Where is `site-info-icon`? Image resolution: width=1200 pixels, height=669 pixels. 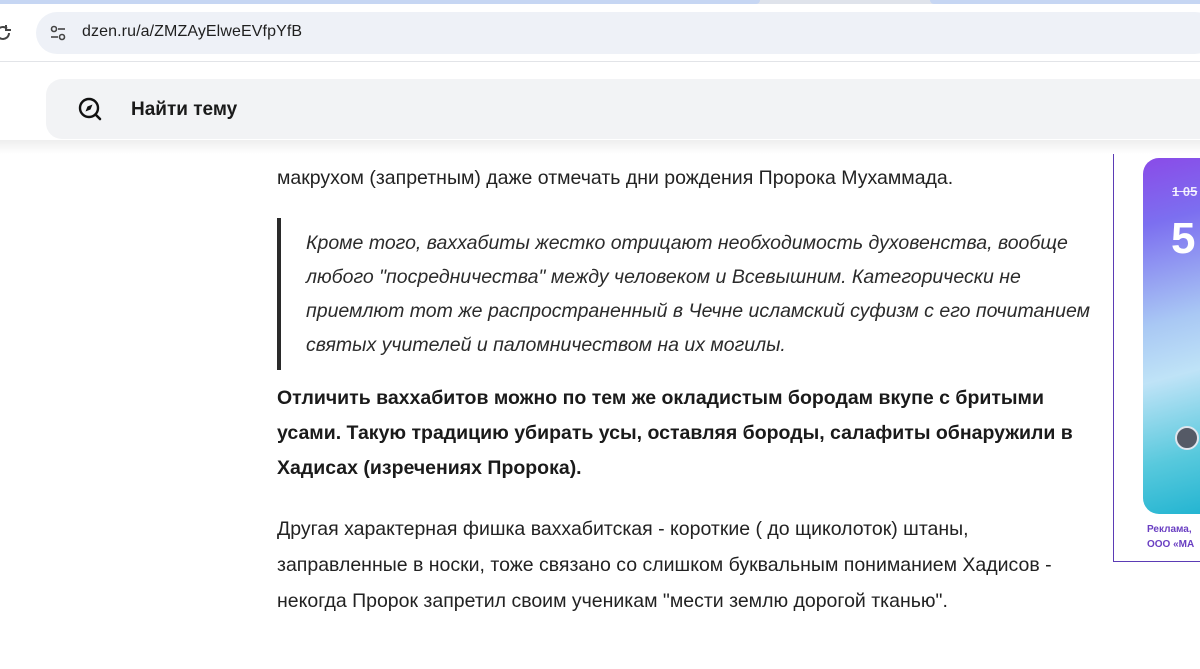
site-info-icon is located at coordinates (58, 33).